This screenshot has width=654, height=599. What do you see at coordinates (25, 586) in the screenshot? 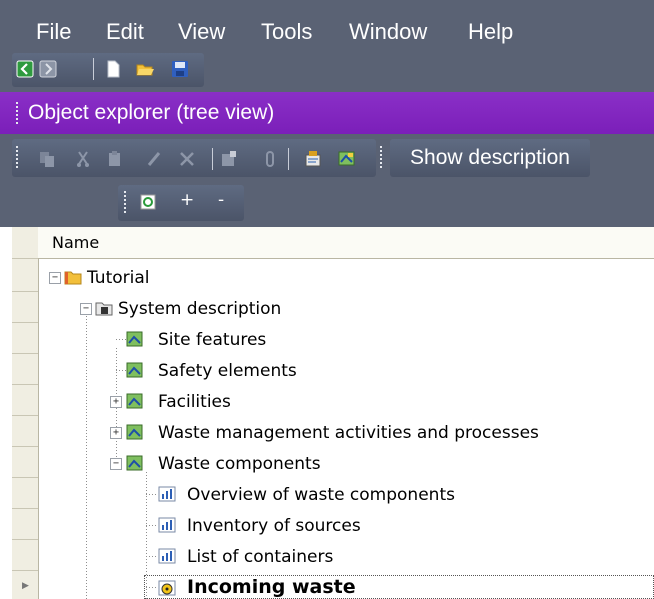
I see `current-row-indicator: ▶` at bounding box center [25, 586].